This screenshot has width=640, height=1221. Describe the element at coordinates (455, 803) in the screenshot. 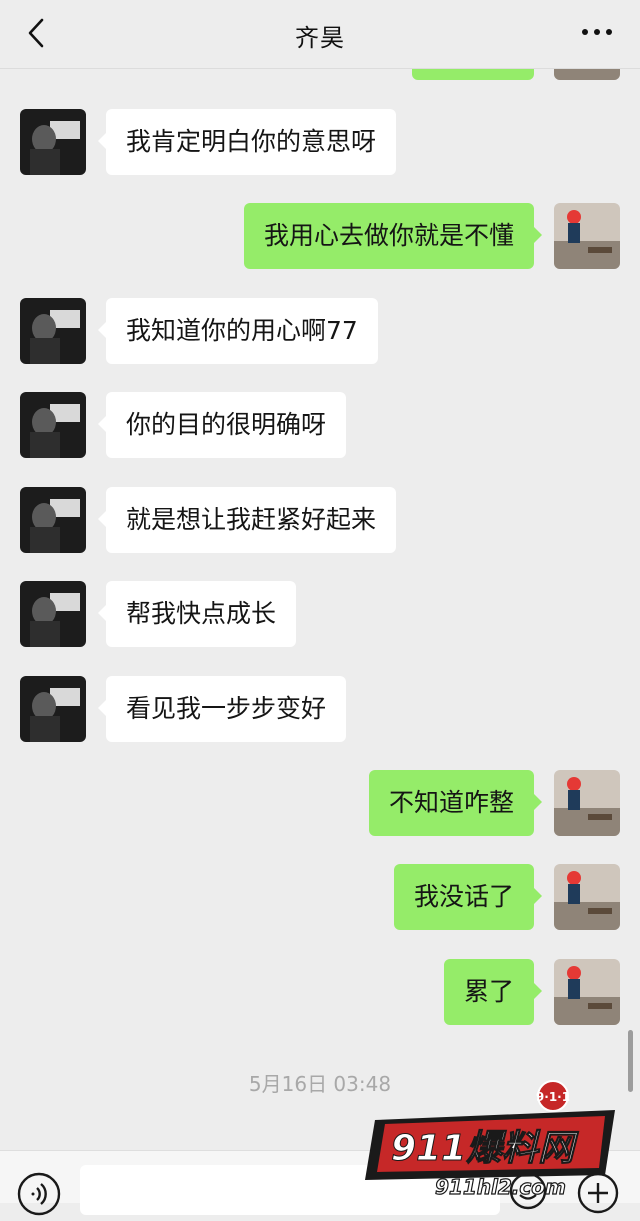

I see `message-bubble: 不知道咋整` at that location.